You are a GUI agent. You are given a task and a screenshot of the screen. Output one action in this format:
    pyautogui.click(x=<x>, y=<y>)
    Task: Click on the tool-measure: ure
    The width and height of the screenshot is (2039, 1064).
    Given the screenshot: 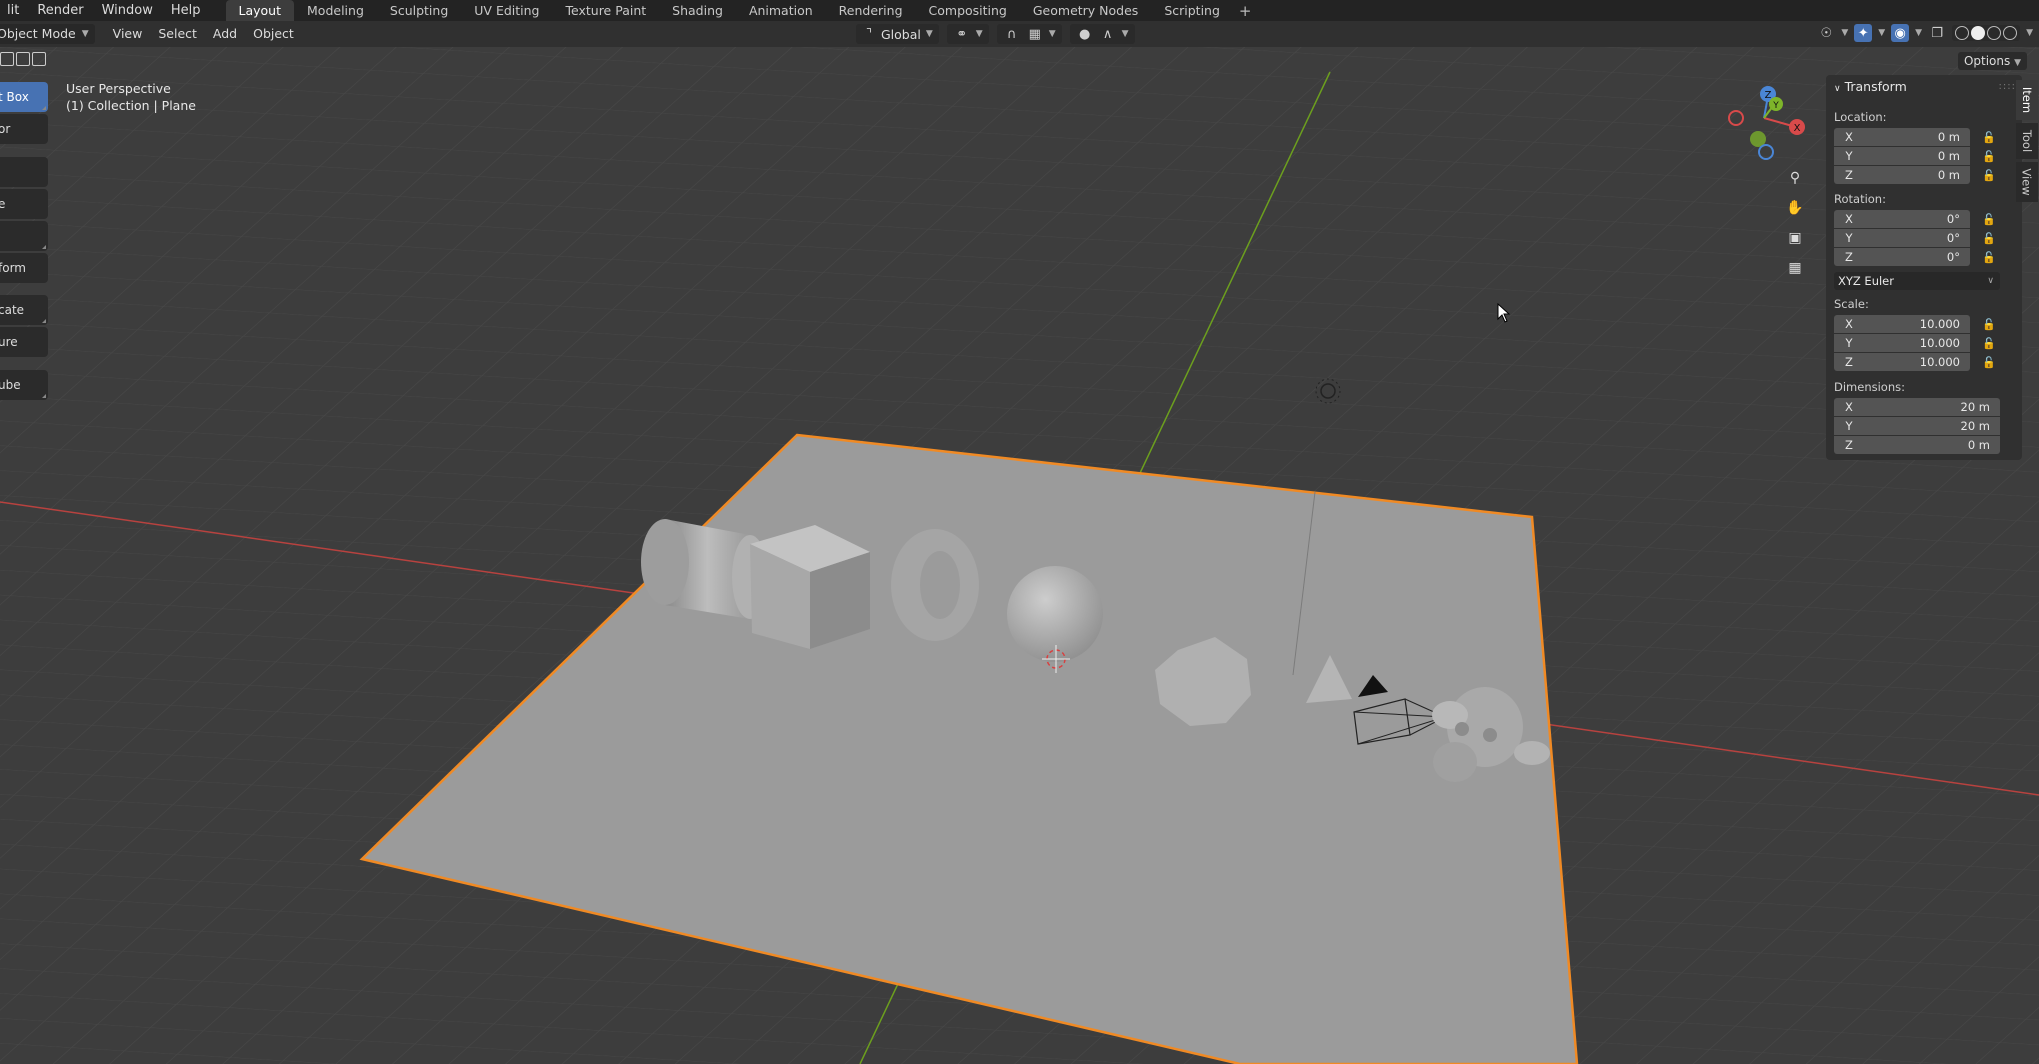 What is the action you would take?
    pyautogui.click(x=24, y=342)
    